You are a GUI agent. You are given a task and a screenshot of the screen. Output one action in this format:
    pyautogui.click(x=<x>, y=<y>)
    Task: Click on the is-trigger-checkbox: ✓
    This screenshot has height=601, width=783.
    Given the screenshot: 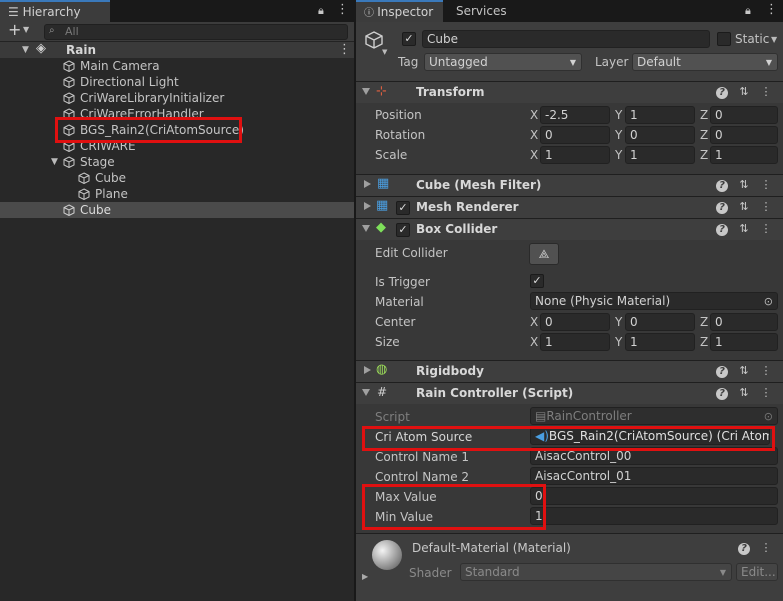 What is the action you would take?
    pyautogui.click(x=537, y=281)
    